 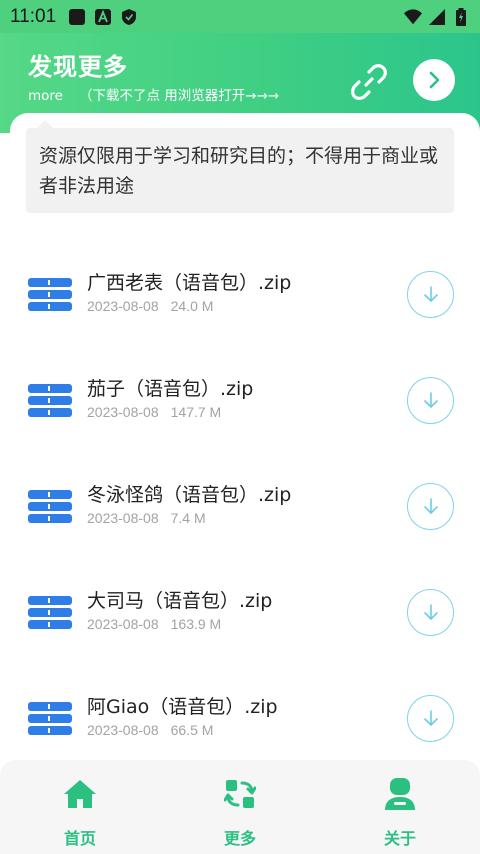 What do you see at coordinates (461, 16) in the screenshot?
I see `battery-icon` at bounding box center [461, 16].